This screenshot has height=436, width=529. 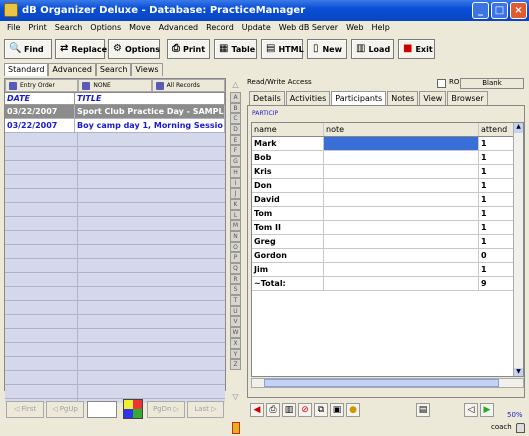 I want to click on letter-s-button: S, so click(x=235, y=290).